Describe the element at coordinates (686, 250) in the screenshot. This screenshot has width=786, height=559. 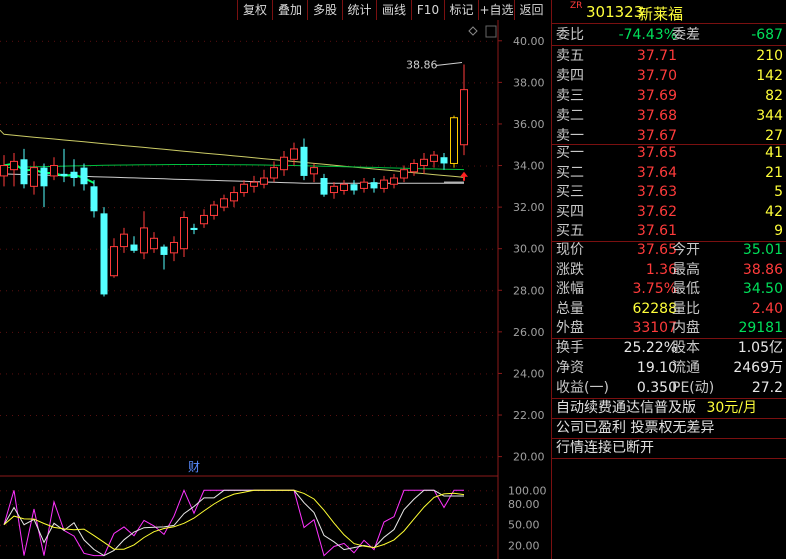
I see `quote-label-2: 今开` at that location.